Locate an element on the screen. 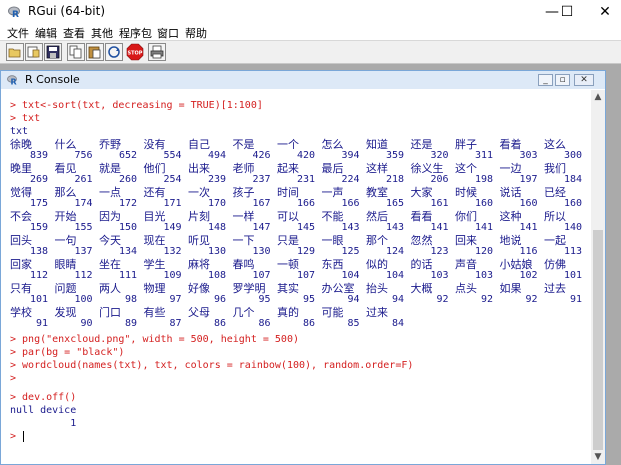  count-cell: 224 is located at coordinates (350, 179).